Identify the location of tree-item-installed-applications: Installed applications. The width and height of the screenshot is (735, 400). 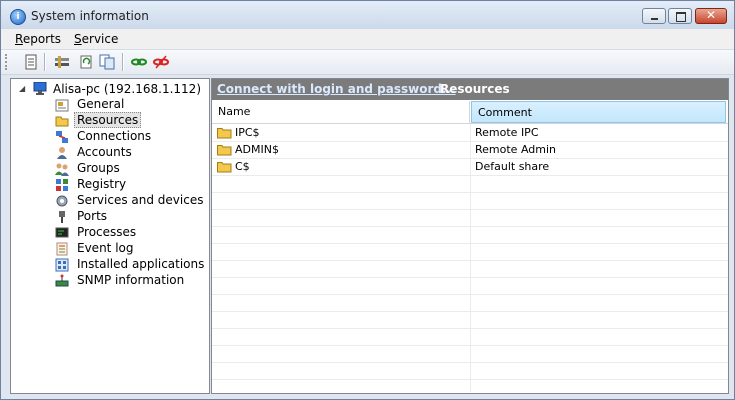
(130, 265).